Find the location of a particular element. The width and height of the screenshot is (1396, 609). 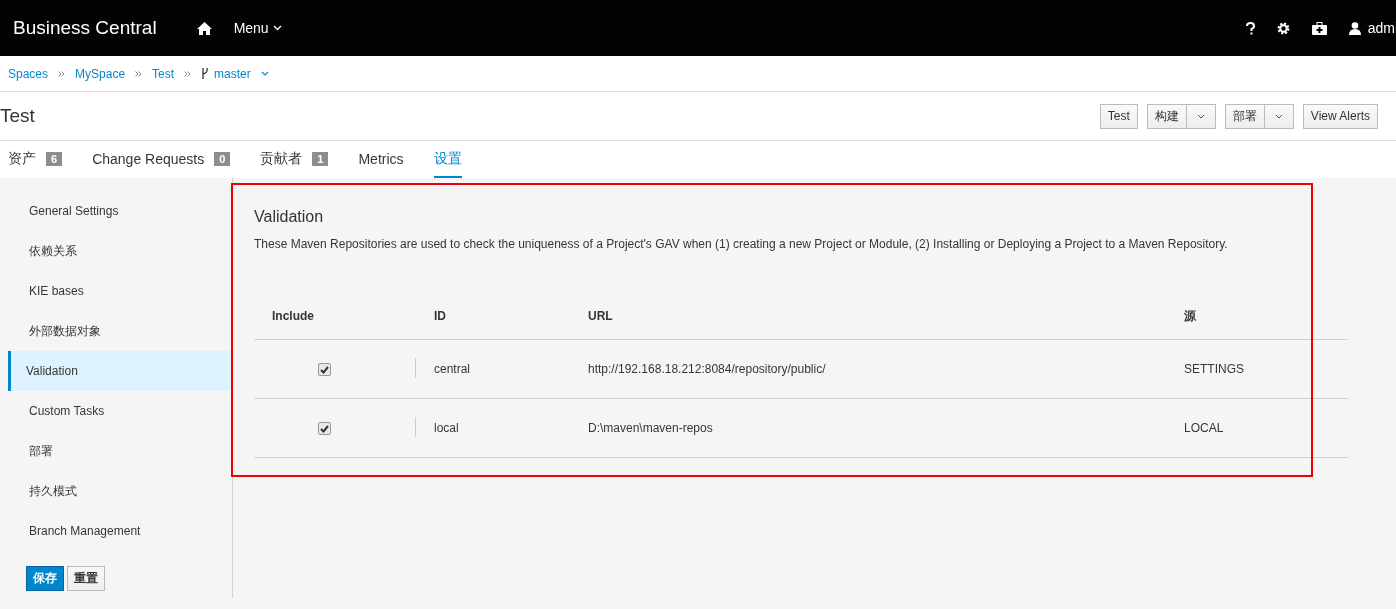

count-badge: 0 is located at coordinates (222, 158).